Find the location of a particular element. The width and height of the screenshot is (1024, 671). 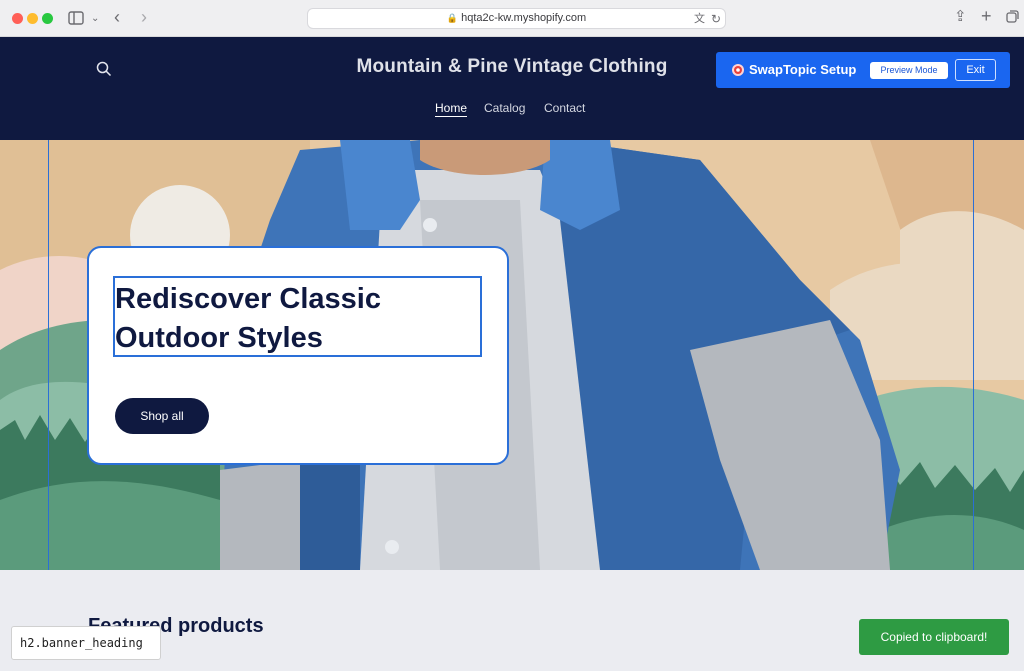

reload-icon: ↻ is located at coordinates (716, 19).